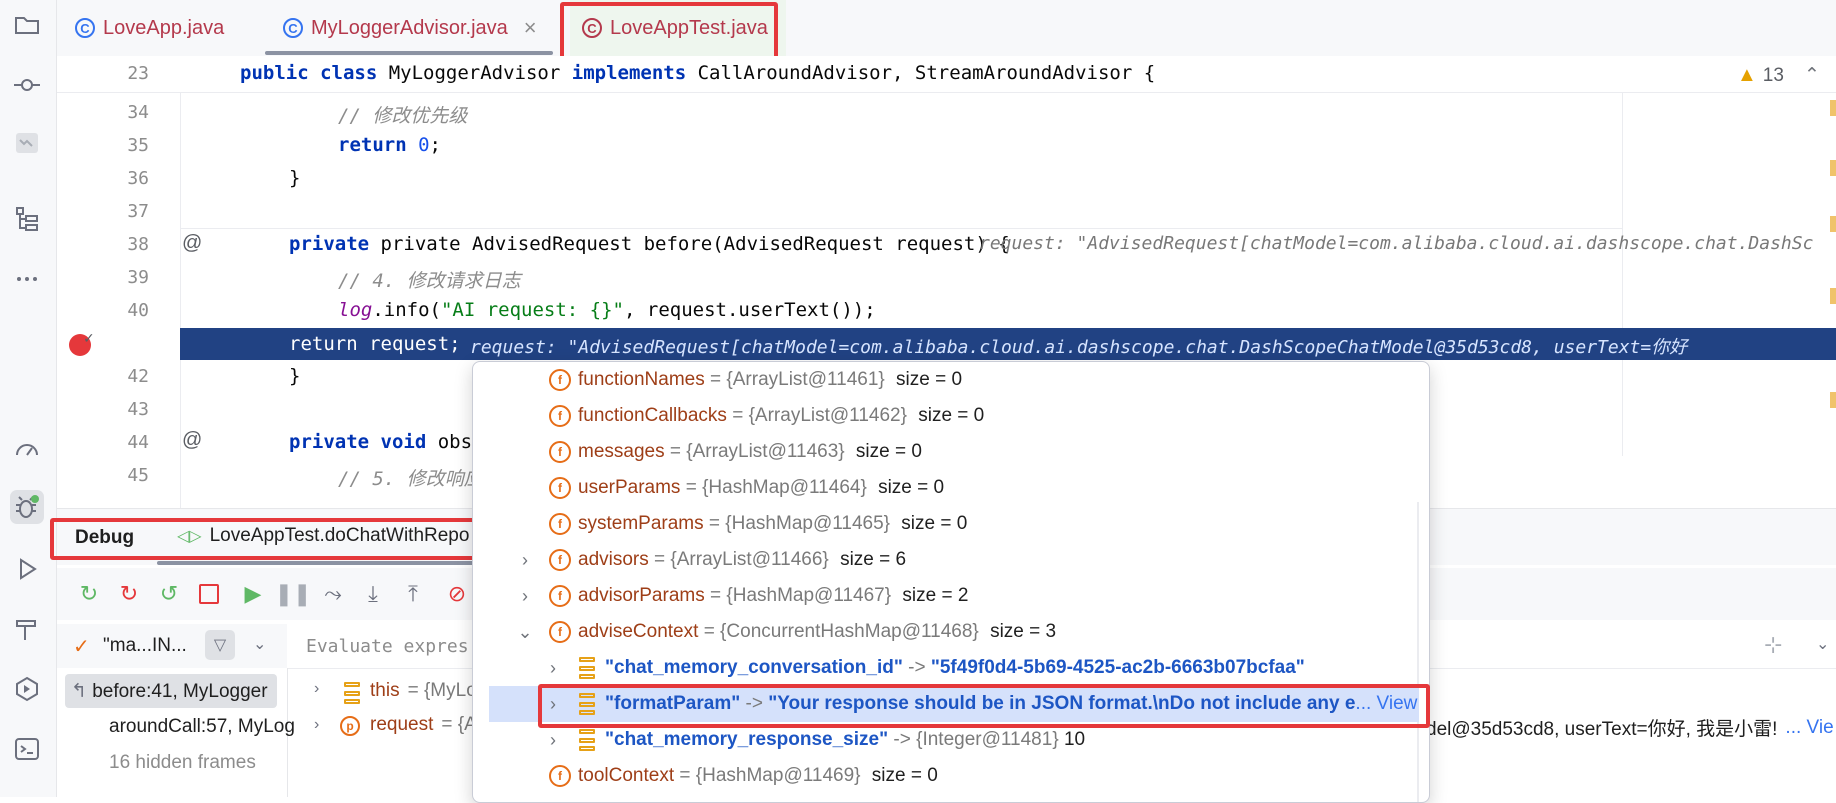  Describe the element at coordinates (27, 569) in the screenshot. I see `run-icon` at that location.